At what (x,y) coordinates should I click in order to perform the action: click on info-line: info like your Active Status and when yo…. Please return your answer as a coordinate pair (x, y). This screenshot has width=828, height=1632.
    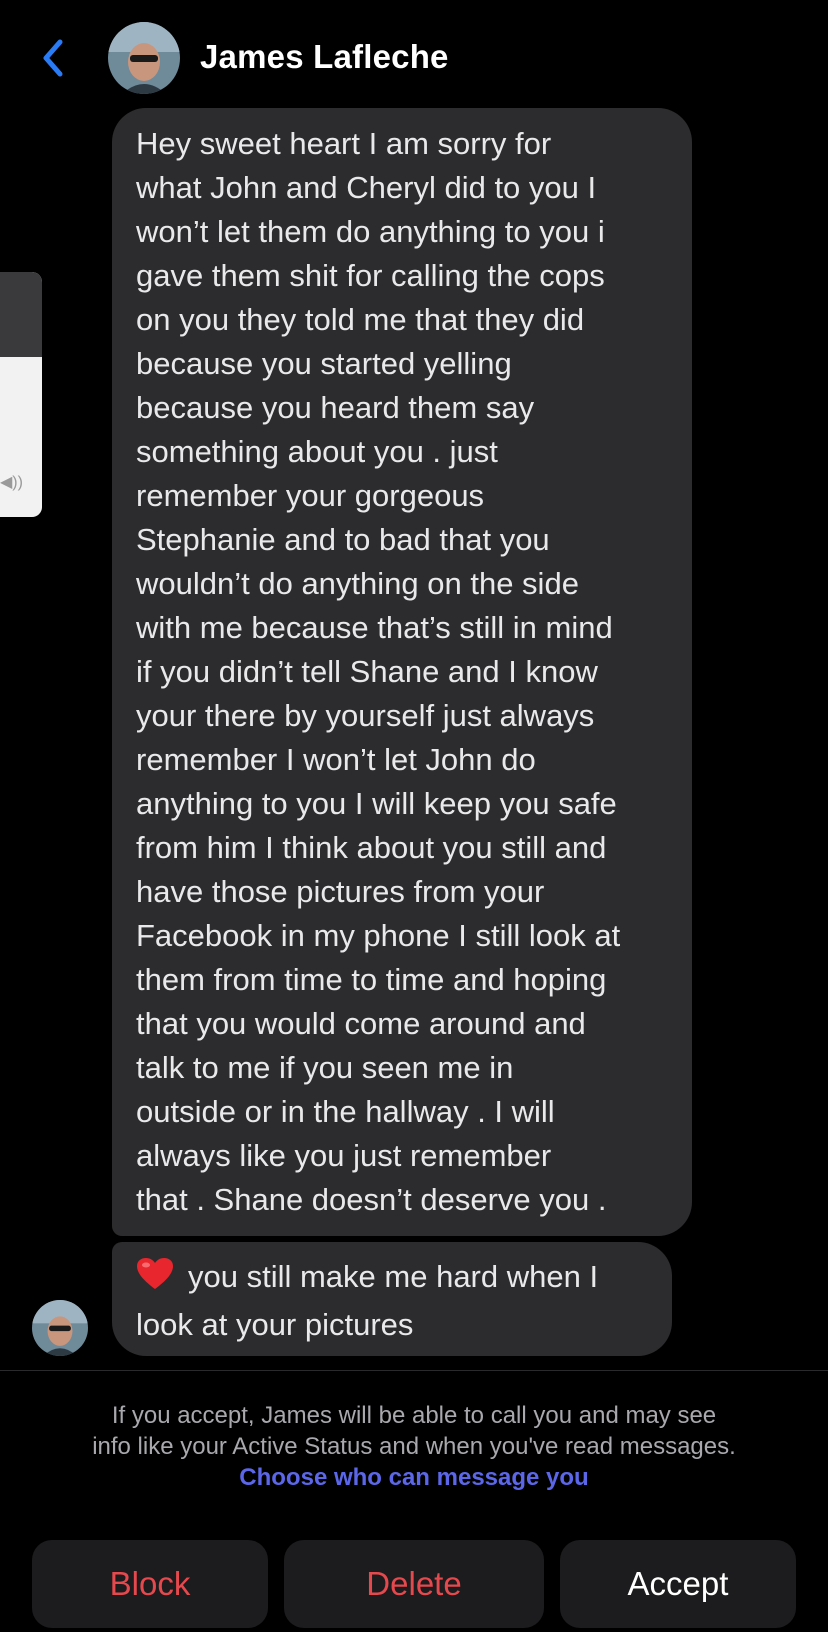
    Looking at the image, I should click on (414, 1446).